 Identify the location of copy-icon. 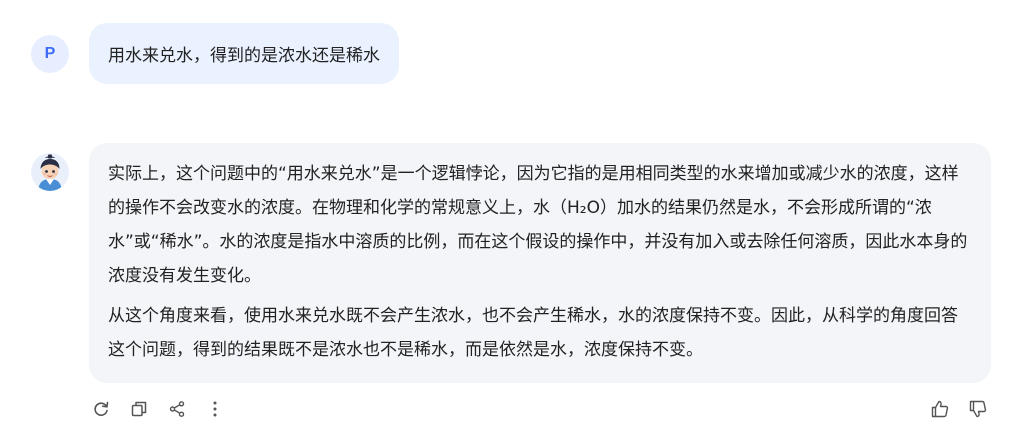
(139, 409).